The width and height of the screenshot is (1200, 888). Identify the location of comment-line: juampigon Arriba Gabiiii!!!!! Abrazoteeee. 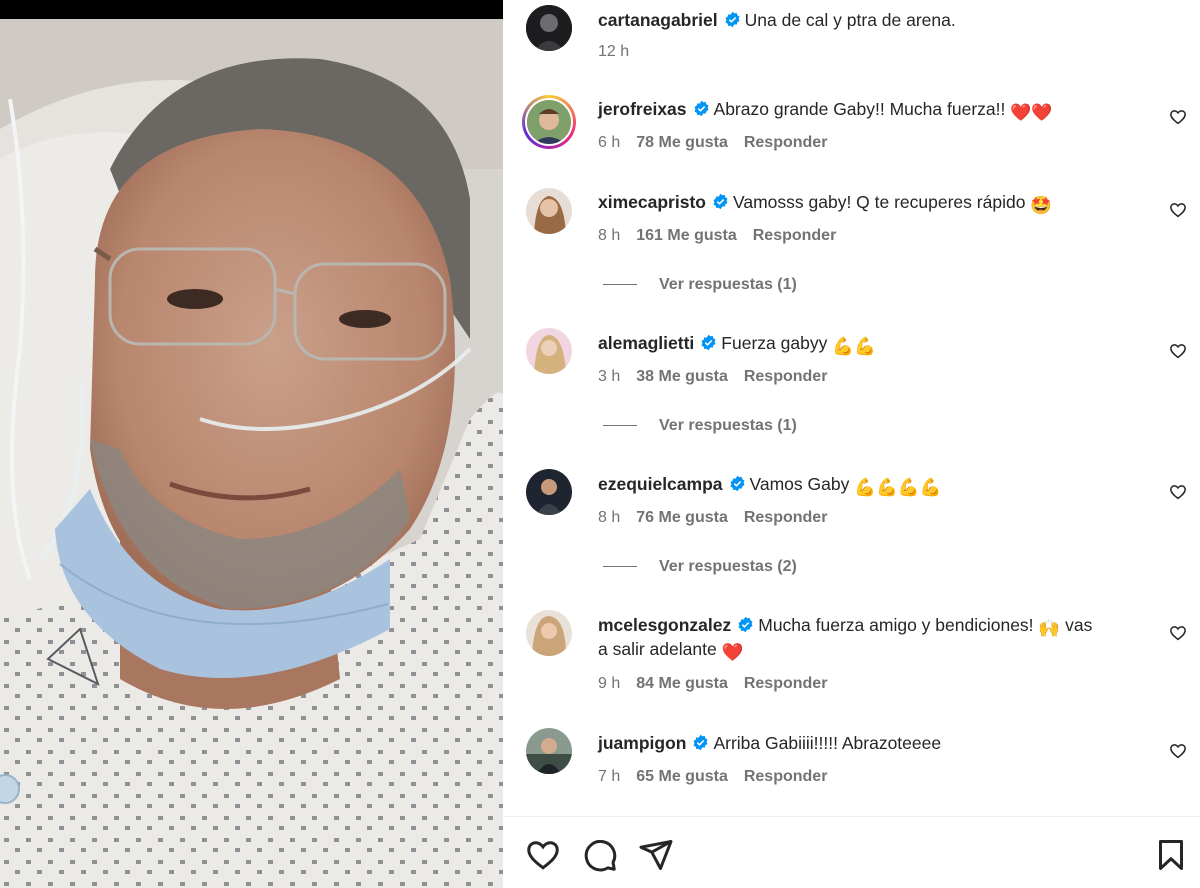
(769, 743).